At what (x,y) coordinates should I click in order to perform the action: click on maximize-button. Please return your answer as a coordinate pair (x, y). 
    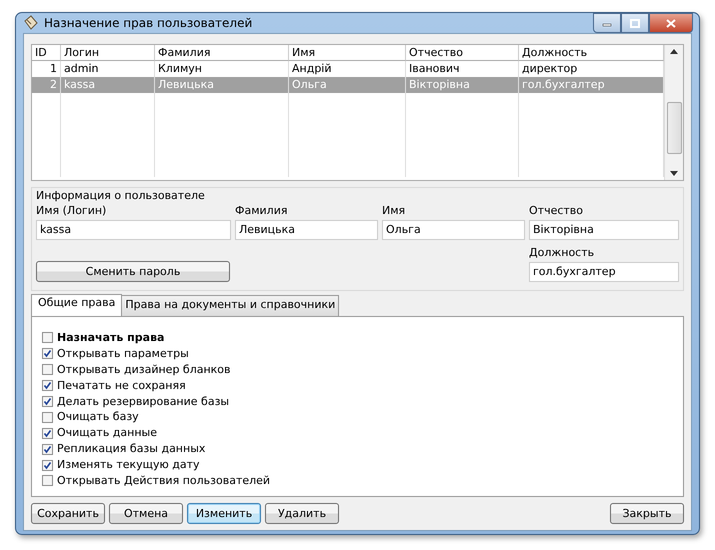
    Looking at the image, I should click on (635, 23).